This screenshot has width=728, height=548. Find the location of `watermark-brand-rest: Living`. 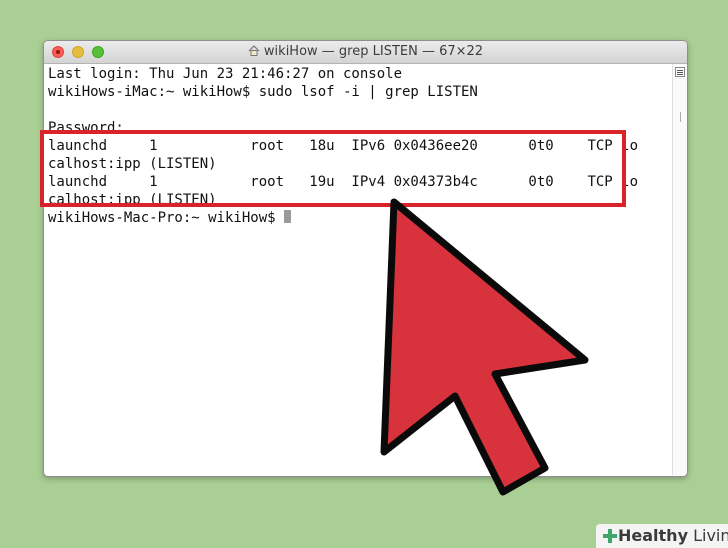

watermark-brand-rest: Living is located at coordinates (710, 535).